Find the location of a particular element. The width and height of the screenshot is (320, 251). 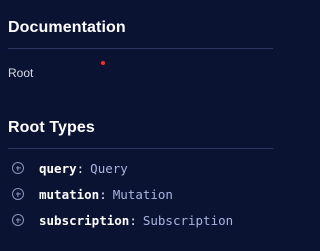

documentation-heading: Documentation is located at coordinates (67, 27).